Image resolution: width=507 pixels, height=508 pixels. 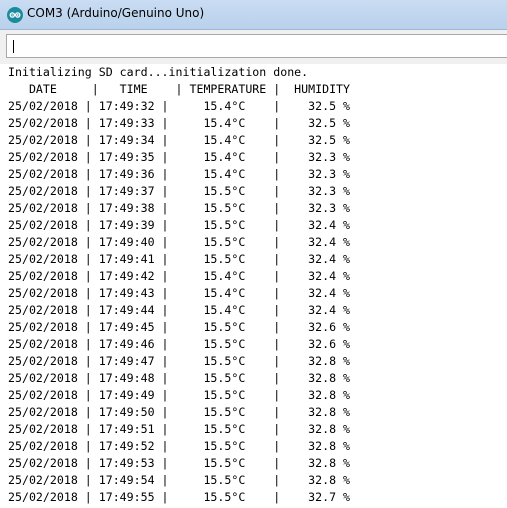 I want to click on table-row: 25/02/2018 | 17:49:33 | 15.4°C | 32.5 %, so click(x=179, y=123).